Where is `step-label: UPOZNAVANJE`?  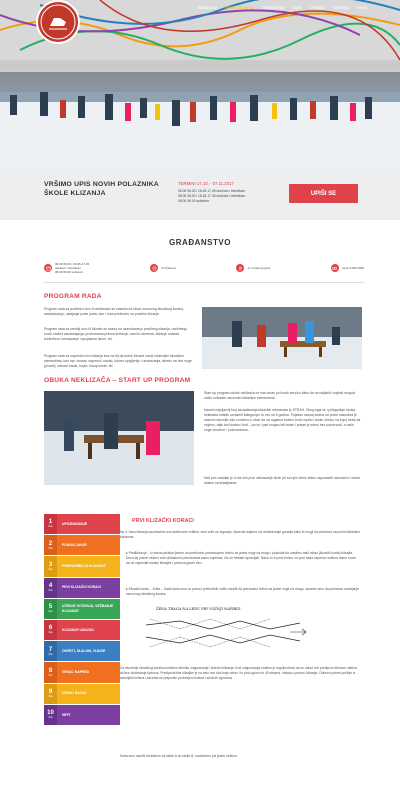 step-label: UPOZNAVANJE is located at coordinates (88, 524).